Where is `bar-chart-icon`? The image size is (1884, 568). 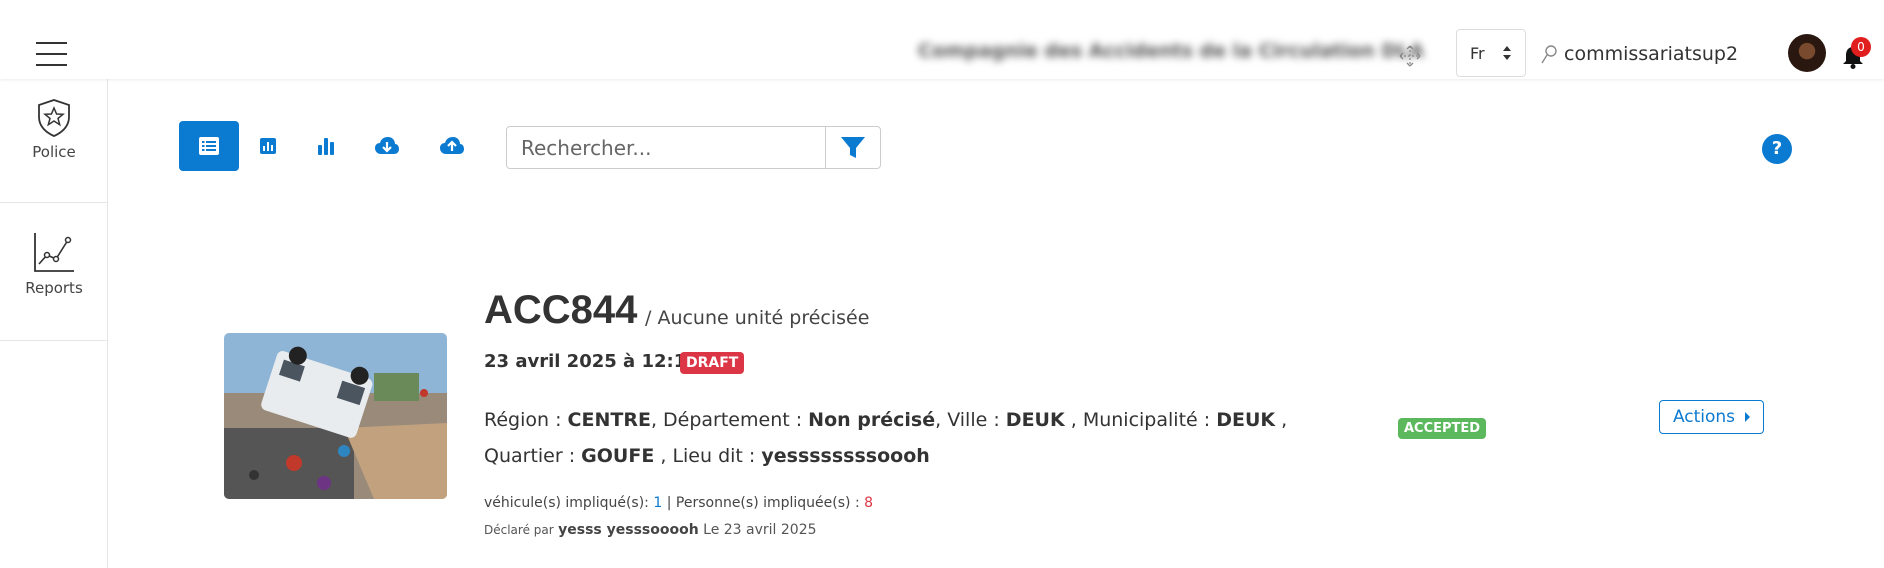 bar-chart-icon is located at coordinates (326, 146).